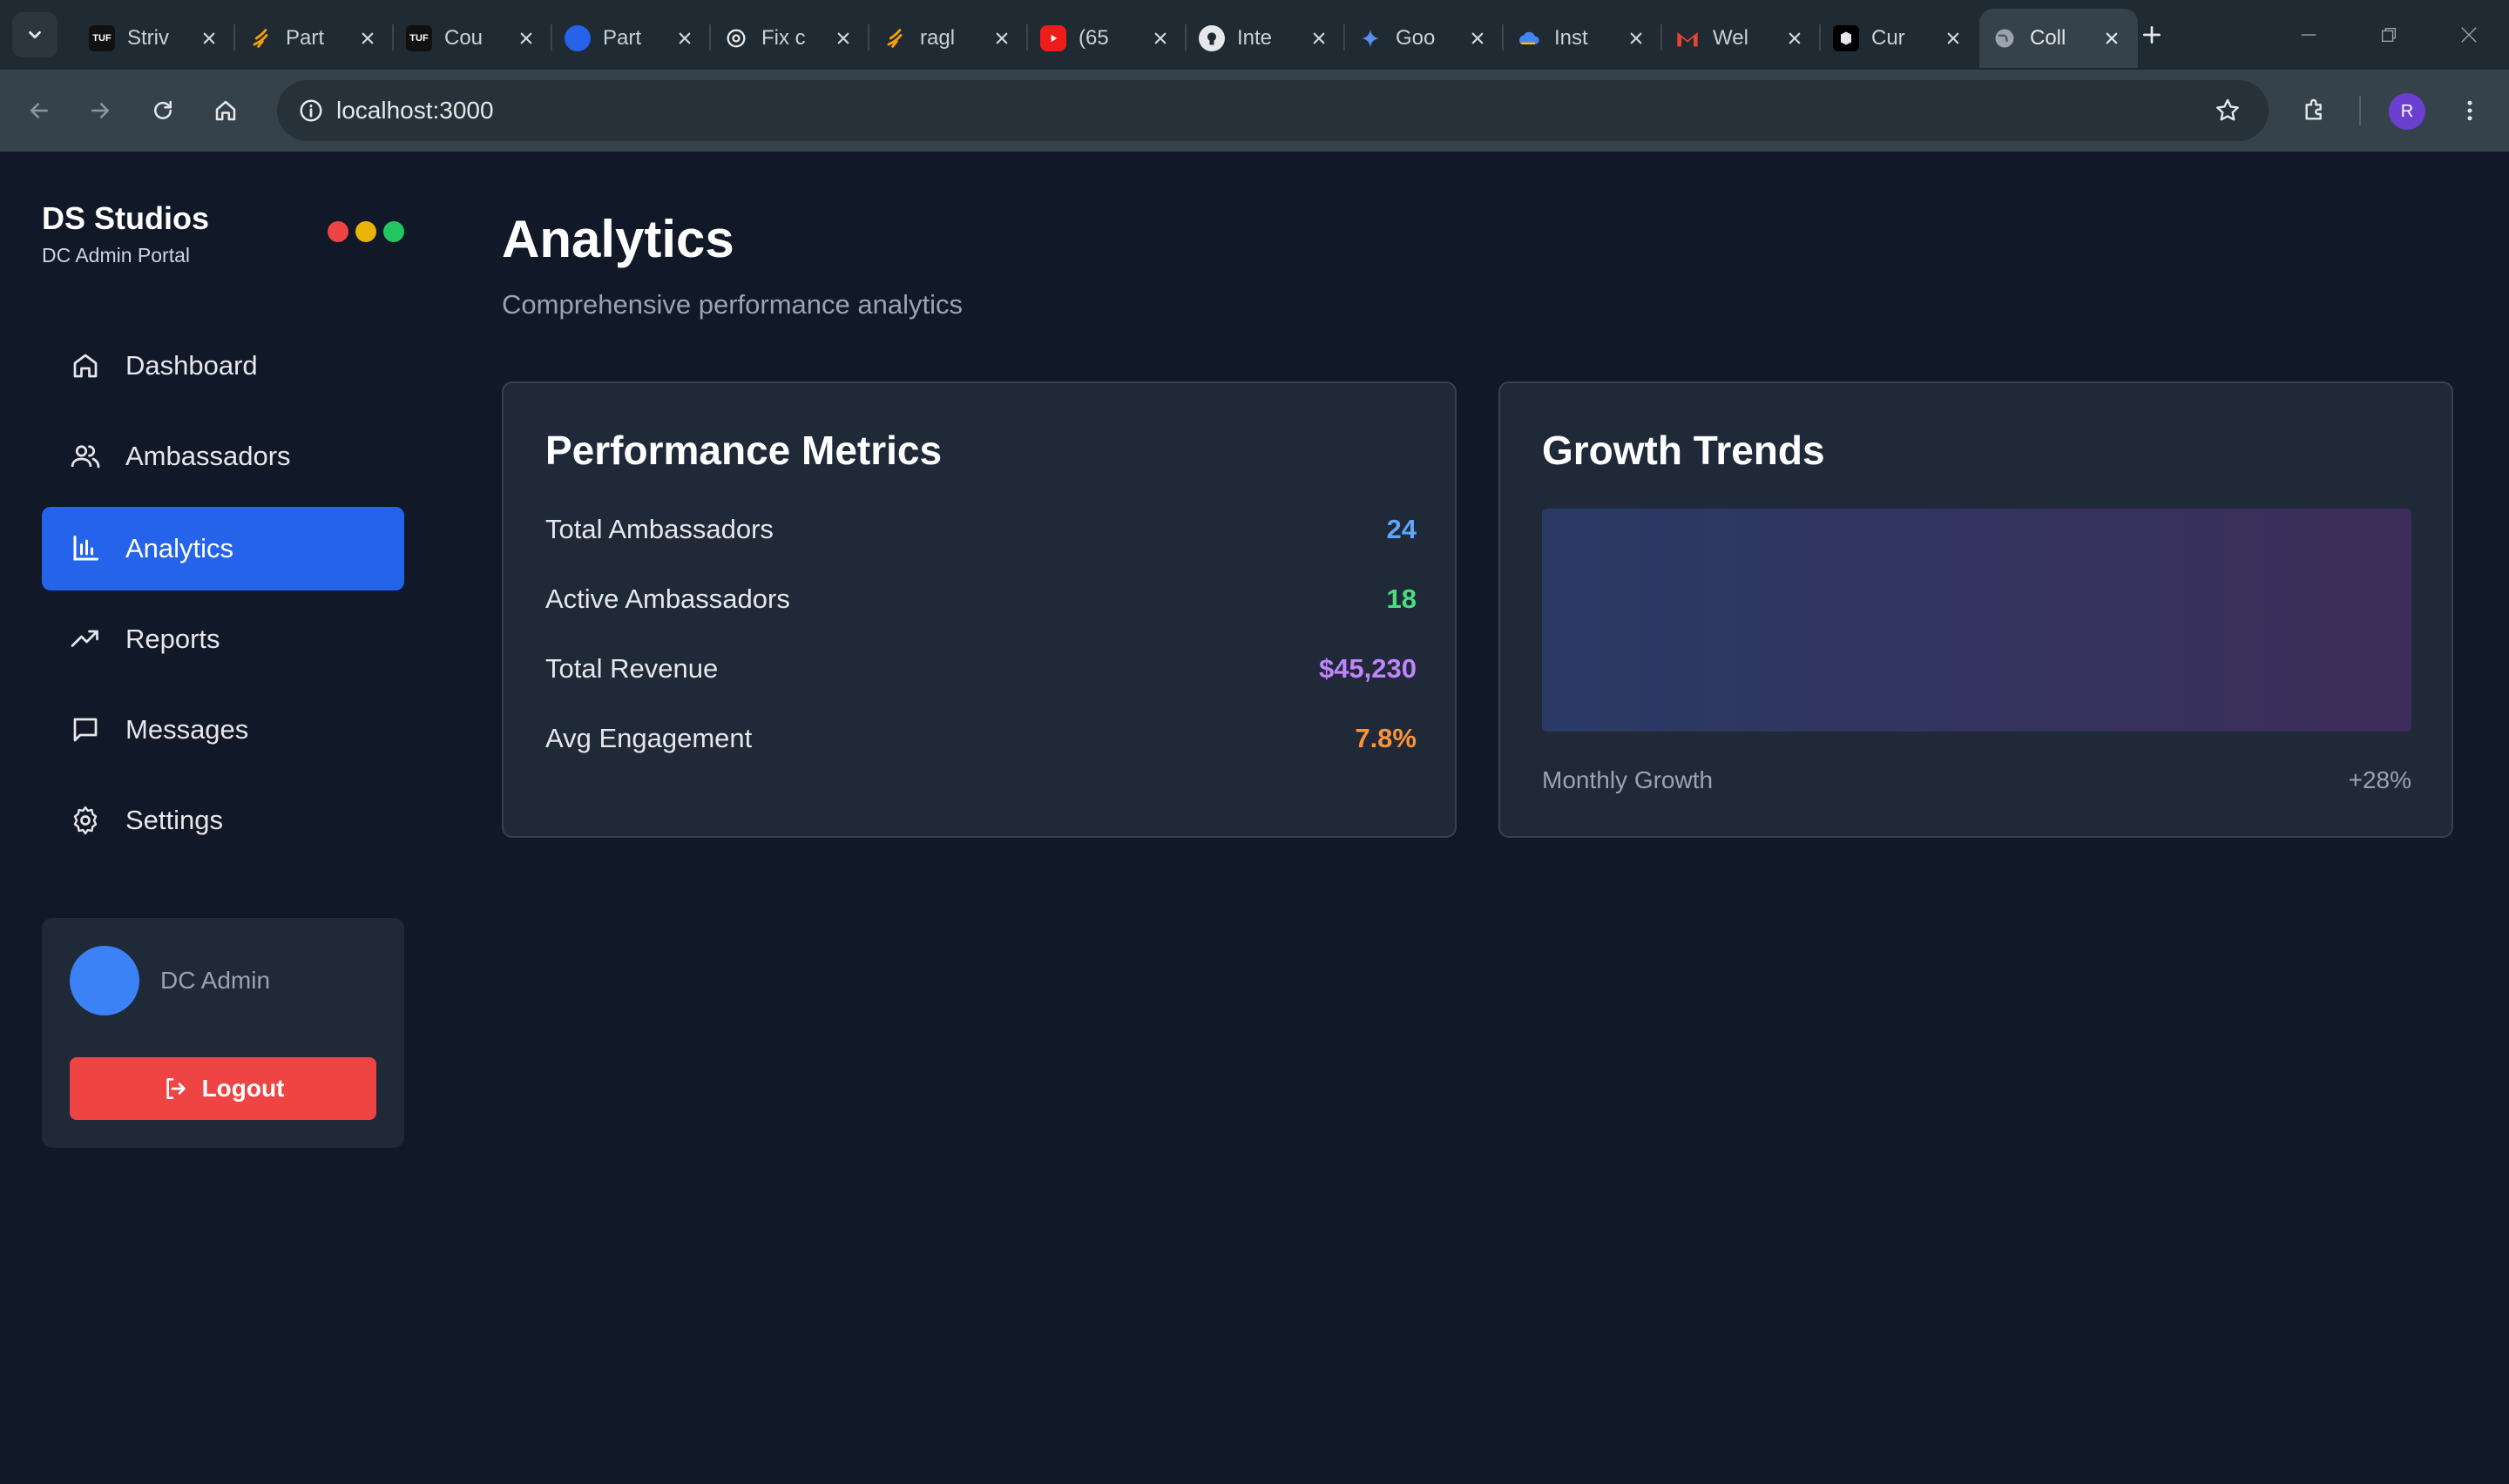 This screenshot has height=1484, width=2509. I want to click on tab-search-button, so click(34, 34).